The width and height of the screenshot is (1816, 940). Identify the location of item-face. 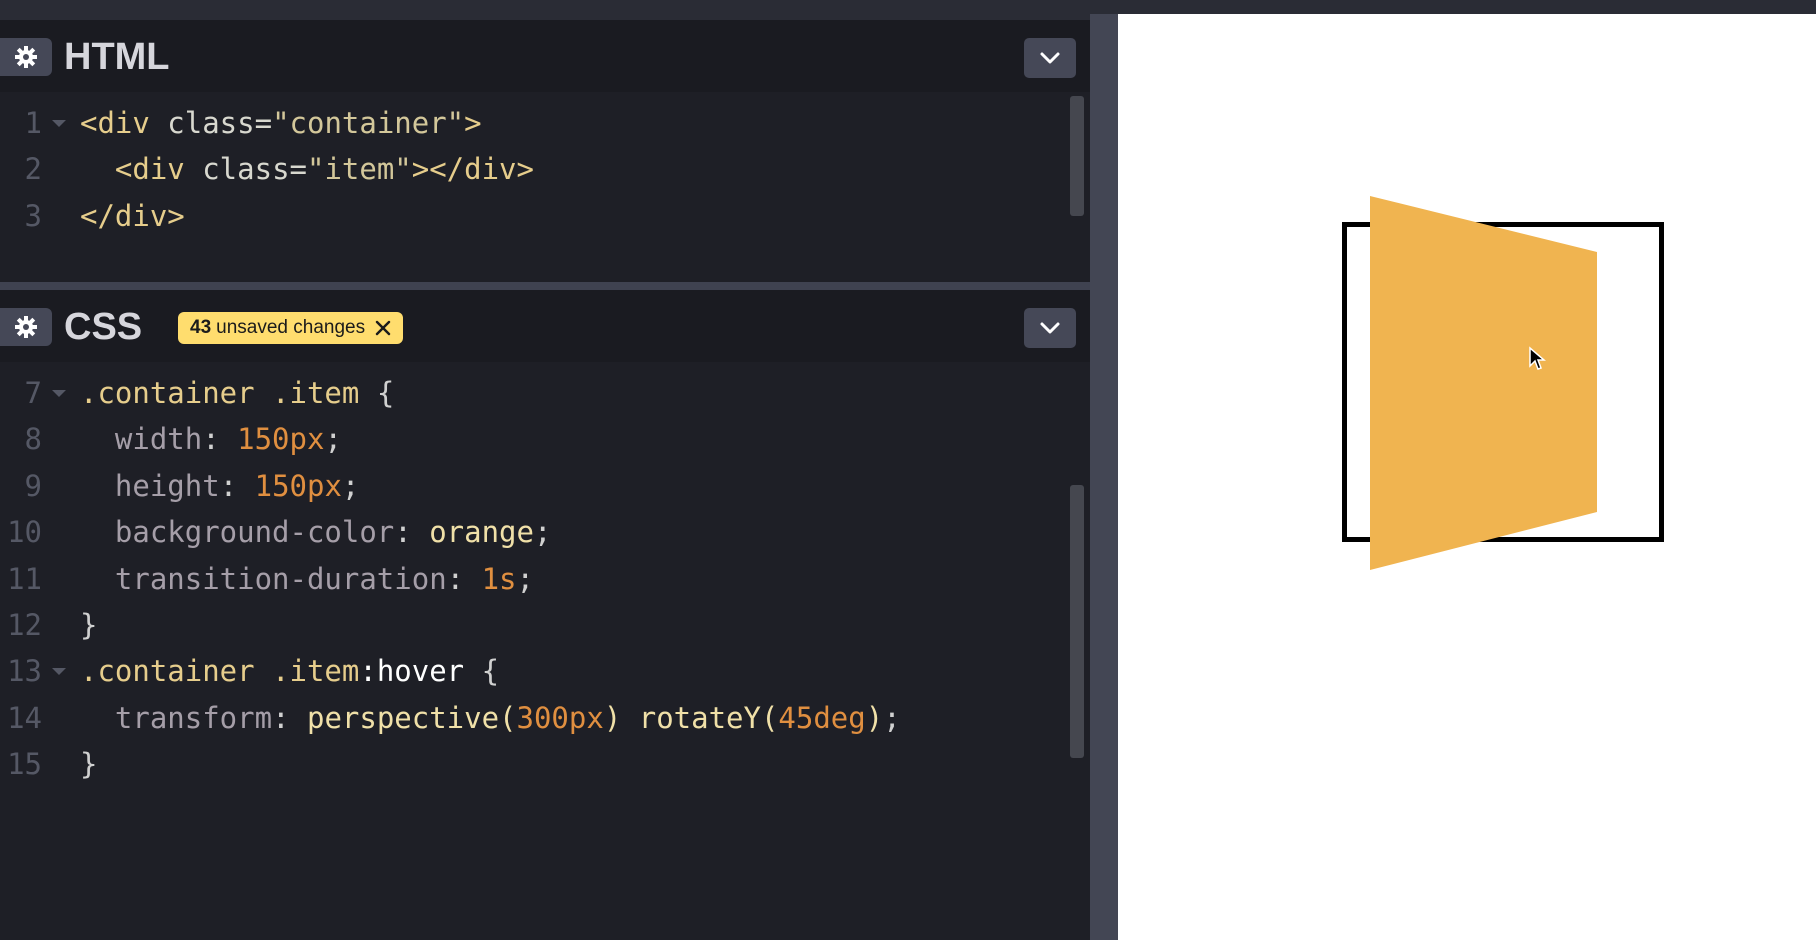
(1483, 383).